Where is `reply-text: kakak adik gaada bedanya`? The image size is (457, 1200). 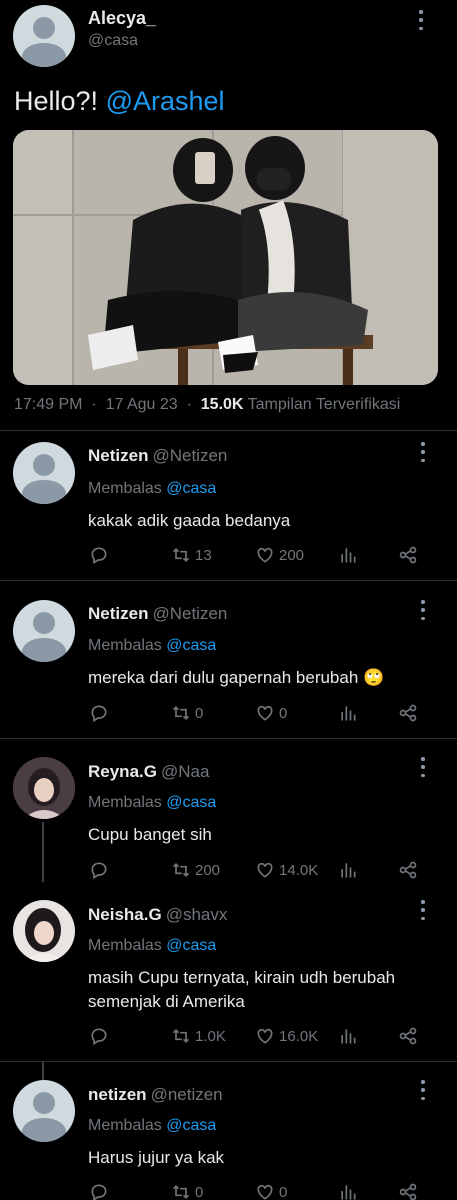 reply-text: kakak adik gaada bedanya is located at coordinates (189, 520).